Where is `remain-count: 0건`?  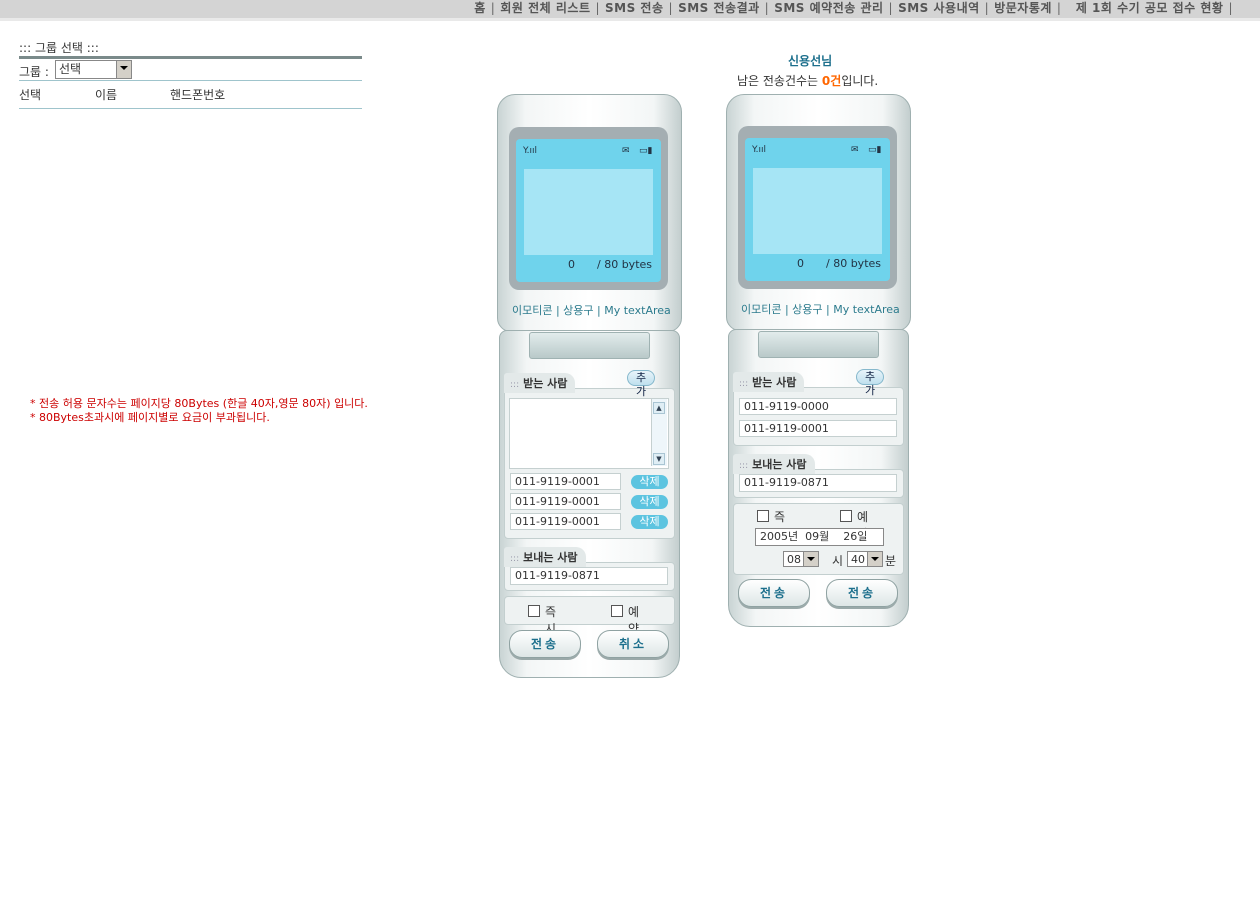
remain-count: 0건 is located at coordinates (831, 81).